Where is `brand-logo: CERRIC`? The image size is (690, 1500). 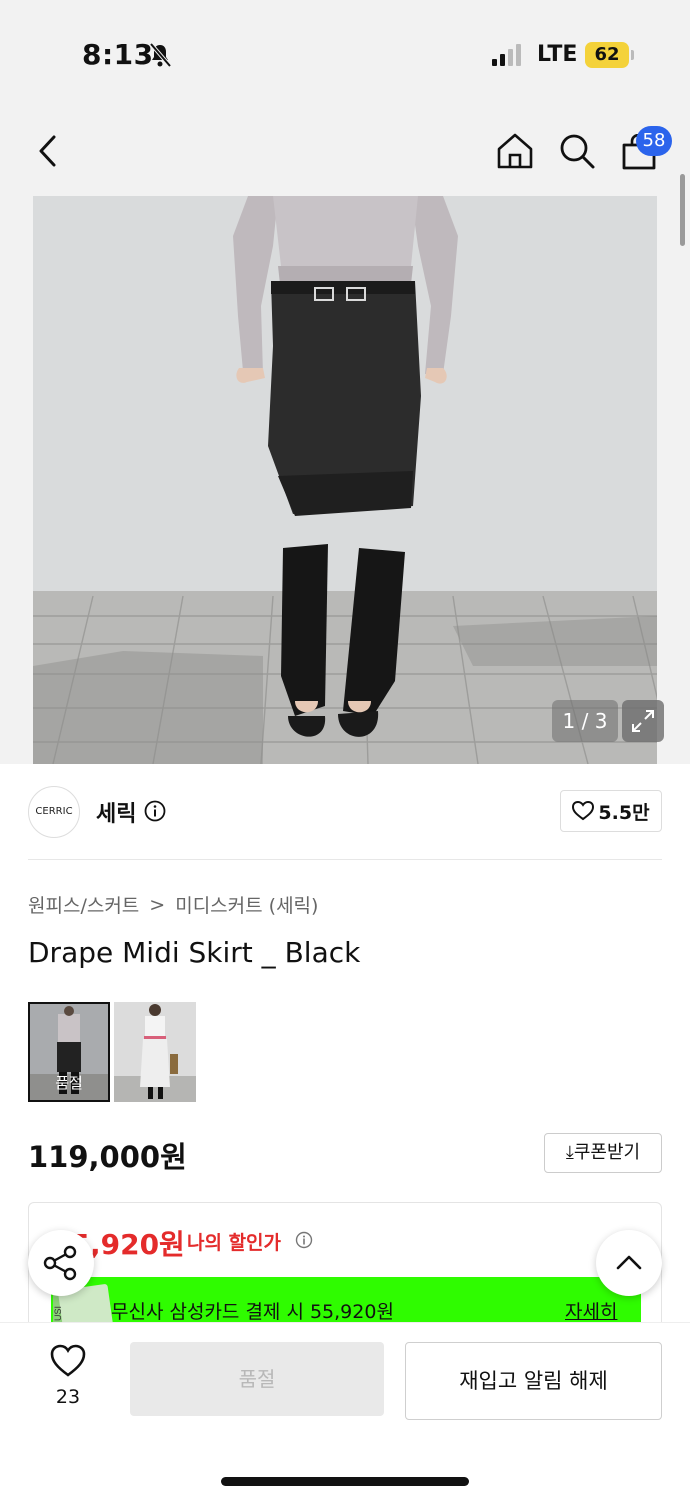
brand-logo: CERRIC is located at coordinates (54, 812).